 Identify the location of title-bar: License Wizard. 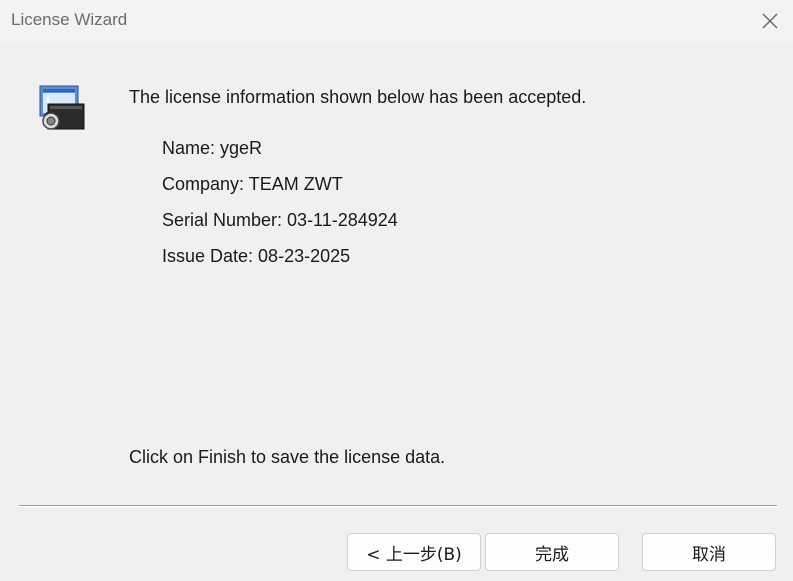
(396, 21).